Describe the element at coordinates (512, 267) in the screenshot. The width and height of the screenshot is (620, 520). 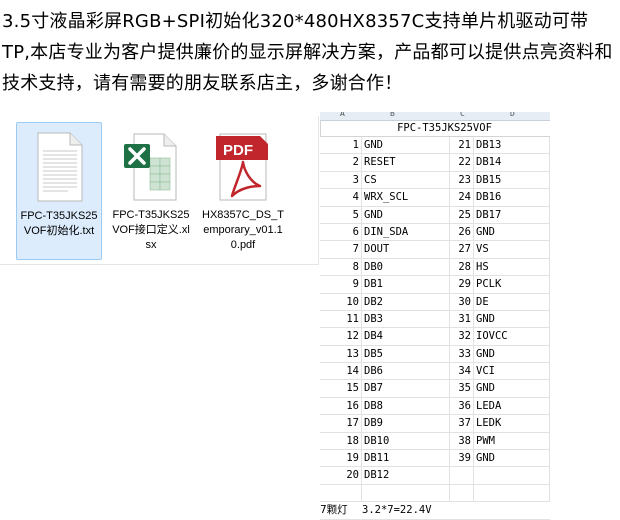
I see `signal-name-cell: HS` at that location.